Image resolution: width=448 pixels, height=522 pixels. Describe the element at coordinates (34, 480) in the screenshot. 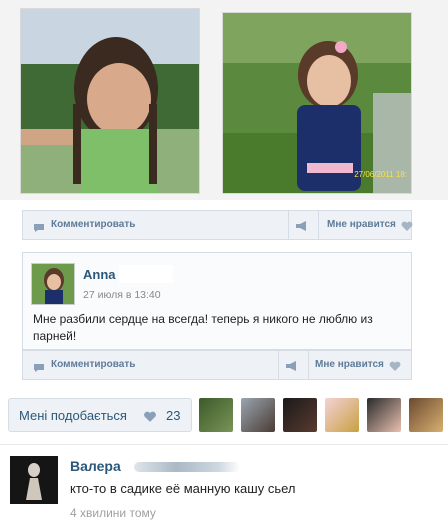

I see `reply-avatar` at that location.